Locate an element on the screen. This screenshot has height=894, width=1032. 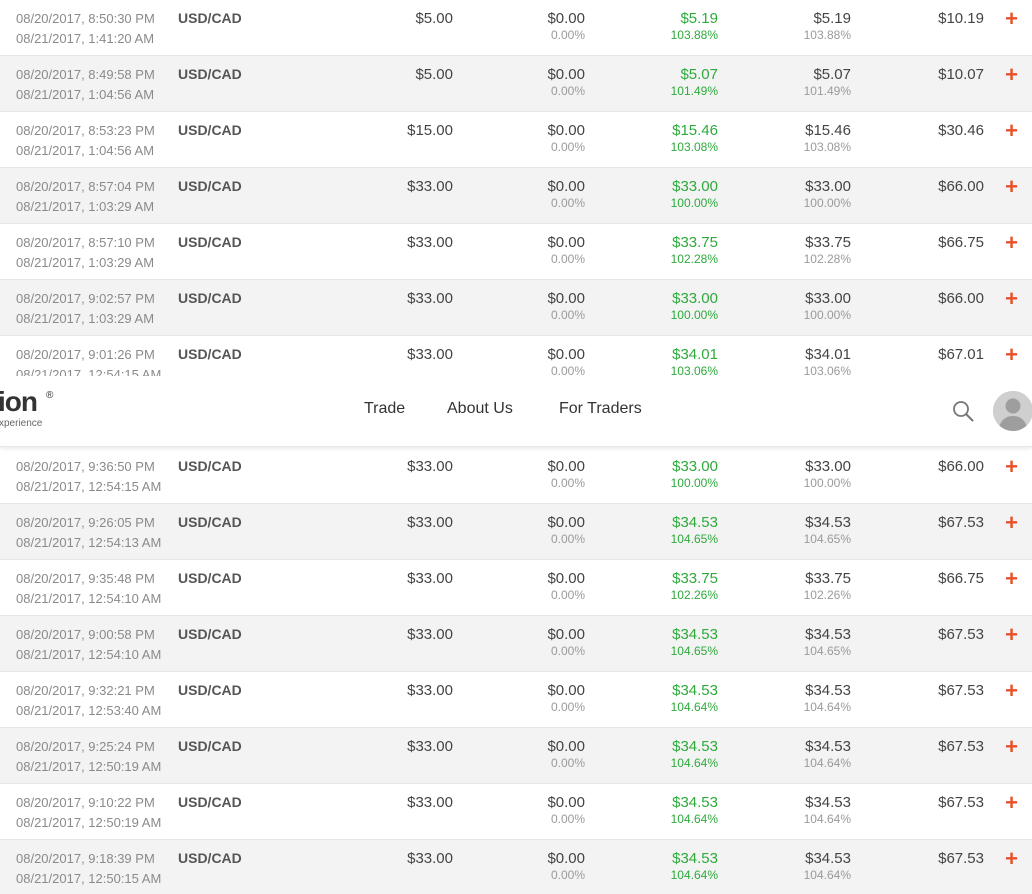
open-time: 08/20/2017, 9:02:57 PM is located at coordinates (85, 298).